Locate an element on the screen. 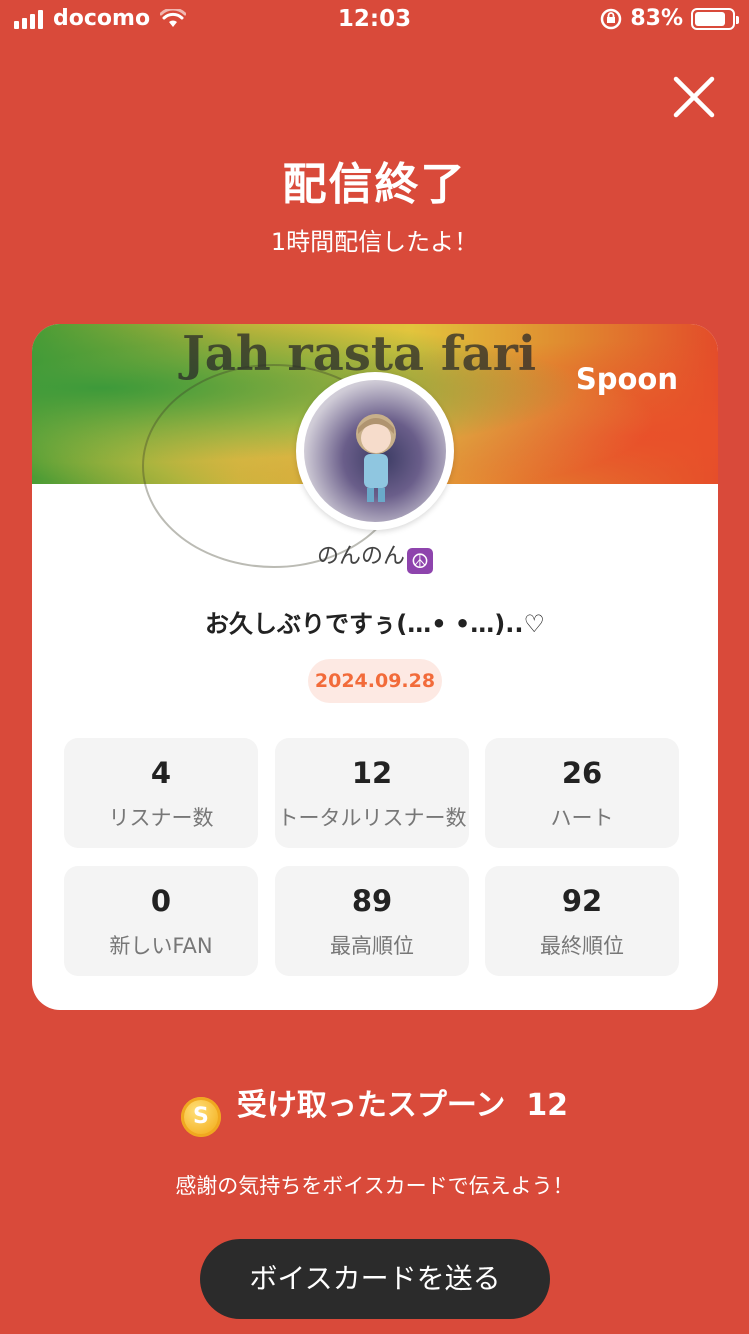 Image resolution: width=749 pixels, height=1334 pixels. status-right: 83% is located at coordinates (669, 18).